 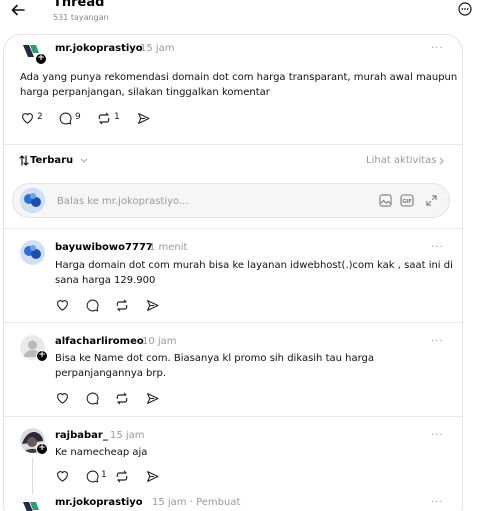 I want to click on reply-username: alfacharliromeo, so click(x=99, y=341).